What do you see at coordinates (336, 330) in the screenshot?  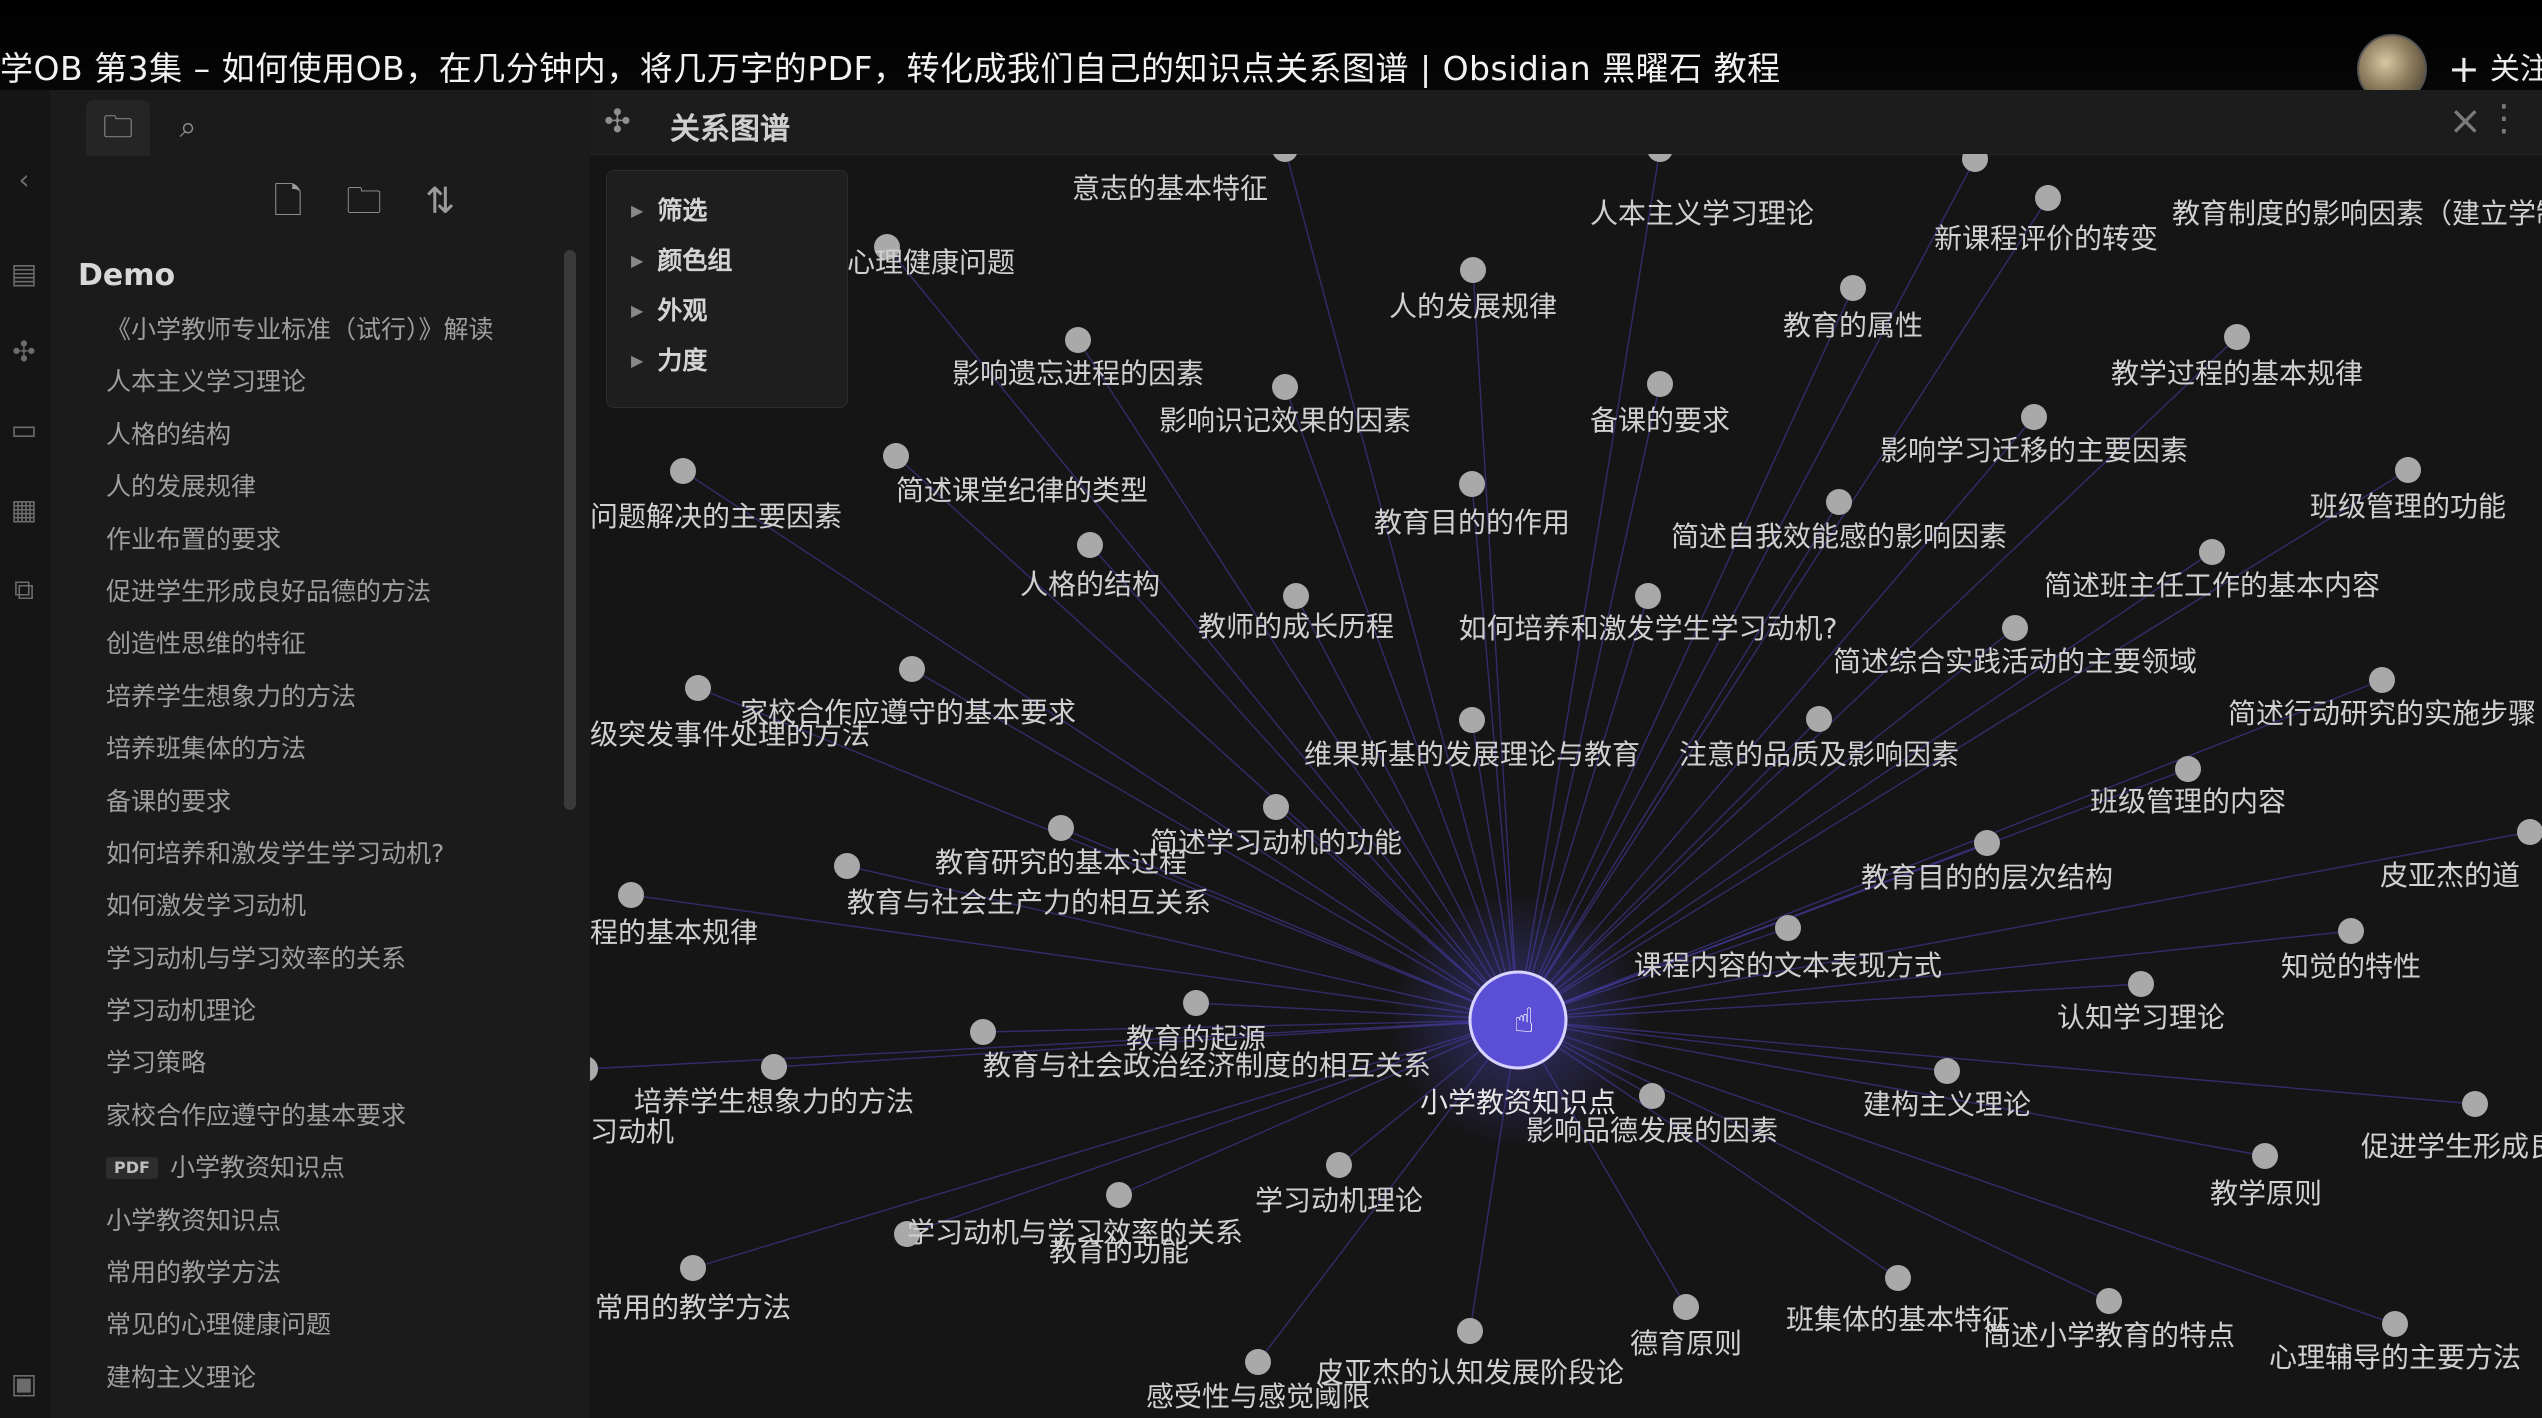 I see `file-item: 《小学教师专业标准（试行）》解读` at bounding box center [336, 330].